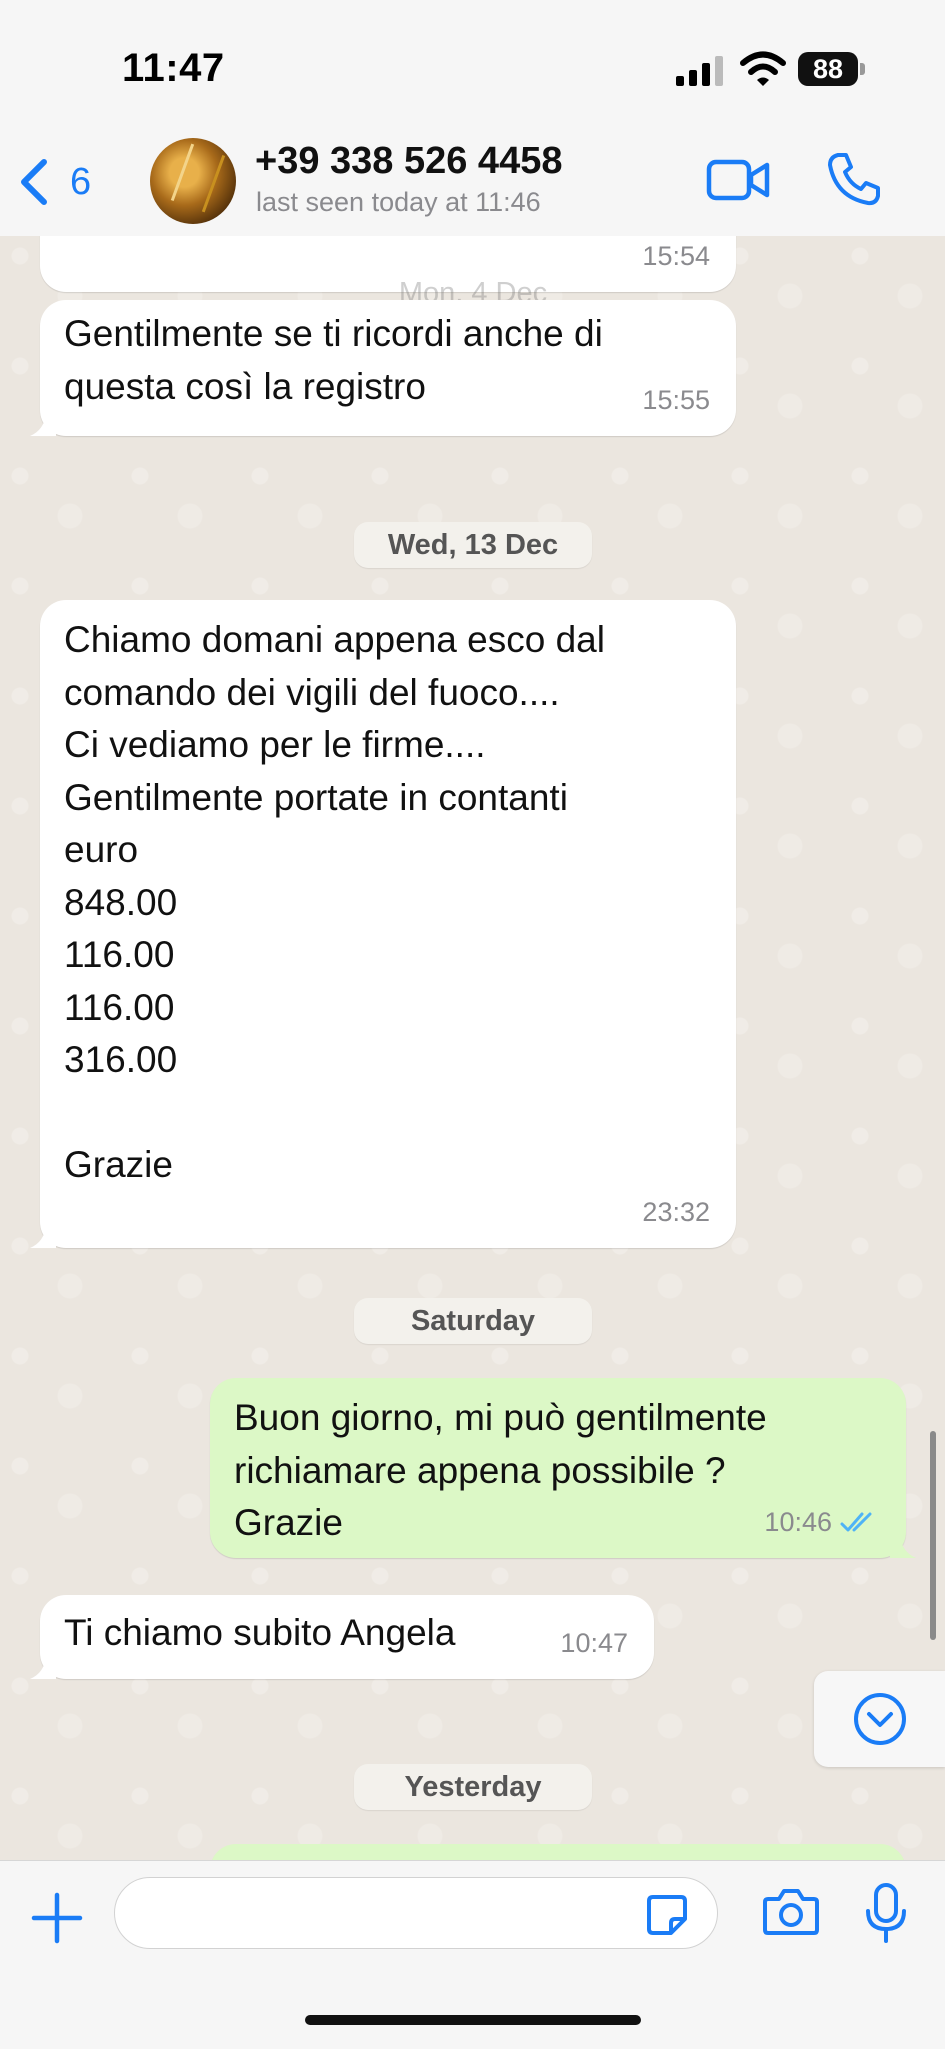 Image resolution: width=945 pixels, height=2049 pixels. I want to click on battery-icon: 88, so click(832, 69).